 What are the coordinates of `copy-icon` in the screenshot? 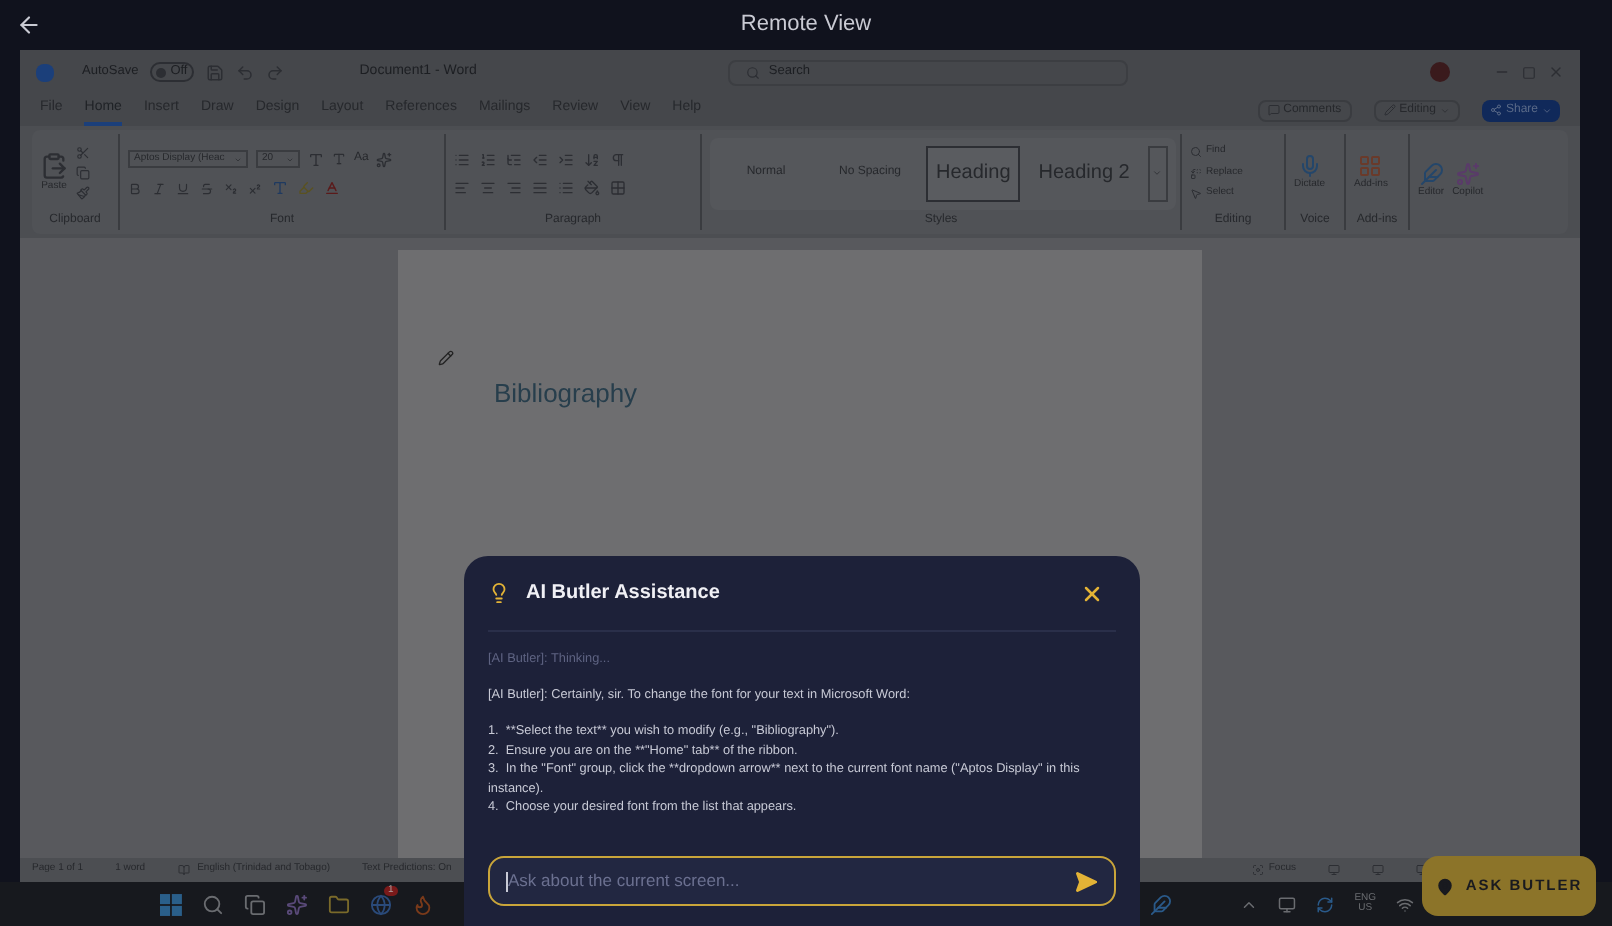 It's located at (83, 173).